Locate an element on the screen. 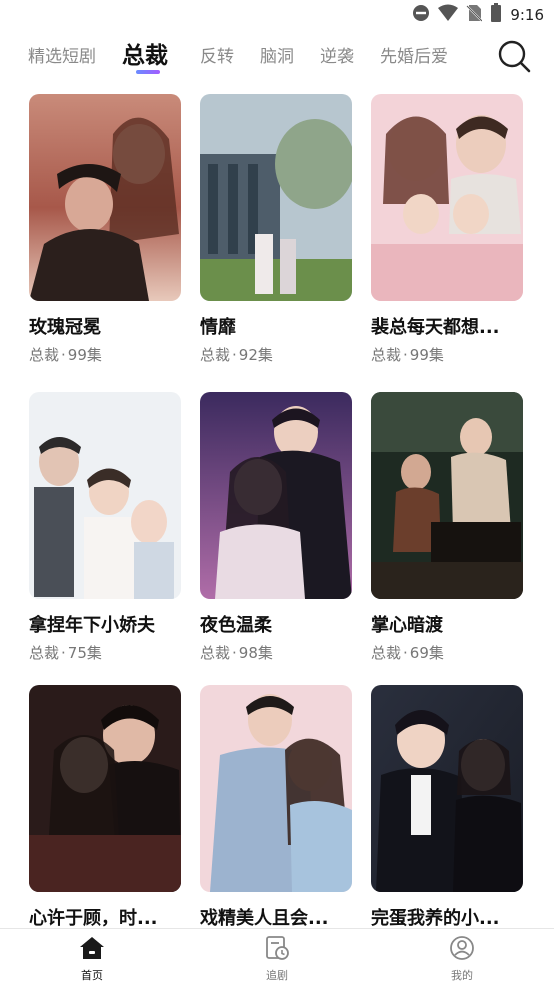  drama-episodes: 92集 is located at coordinates (255, 355).